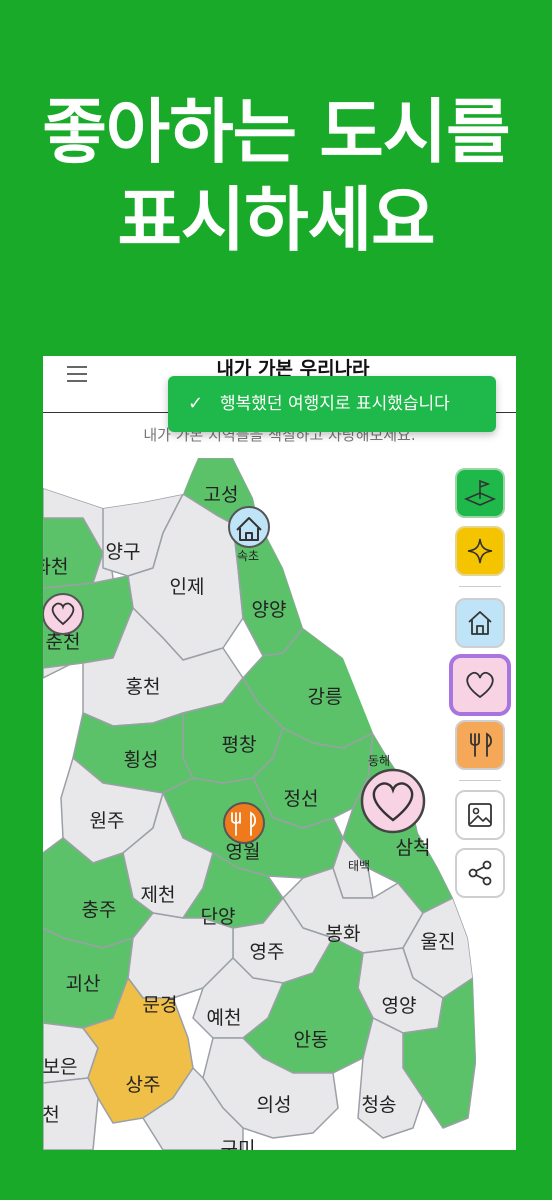  I want to click on house-icon, so click(480, 623).